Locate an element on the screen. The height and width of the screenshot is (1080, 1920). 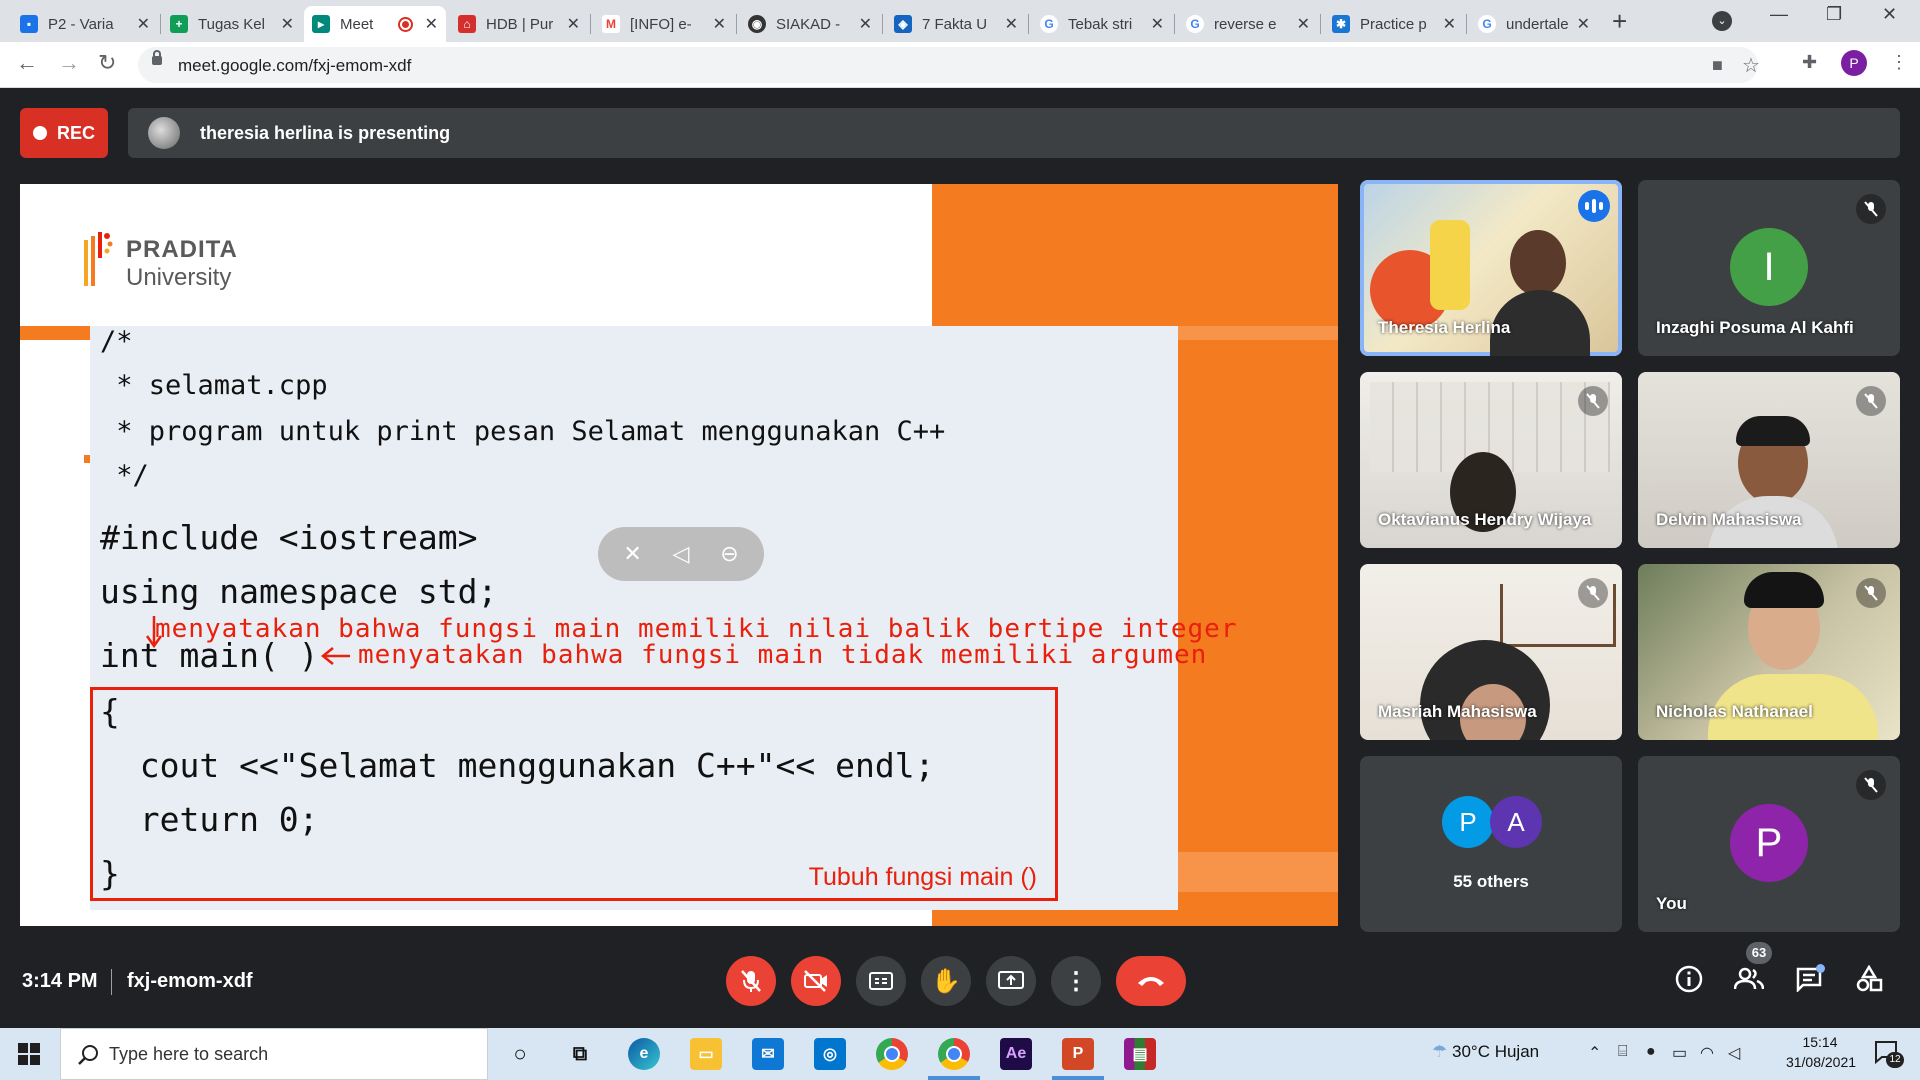
system-time: 15:14 is located at coordinates (1820, 1042).